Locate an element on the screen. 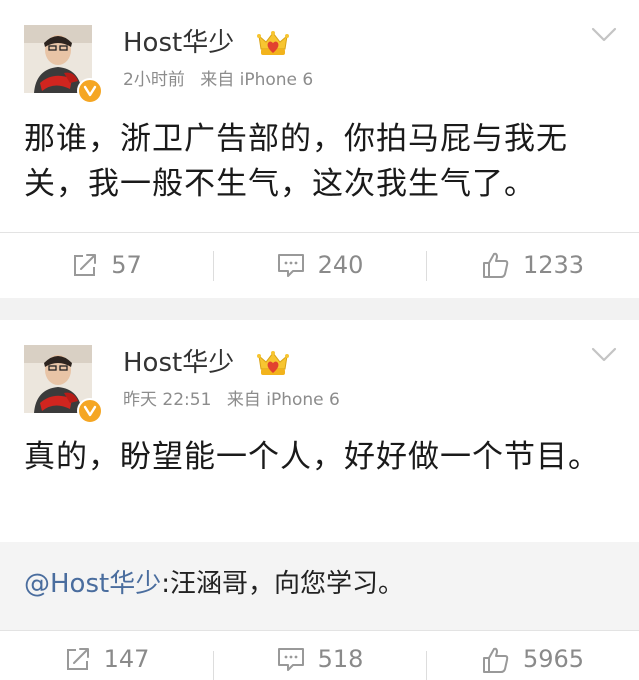 This screenshot has height=680, width=639. retweet-block: @Host华少:汪涵哥，向您学习。 is located at coordinates (319, 586).